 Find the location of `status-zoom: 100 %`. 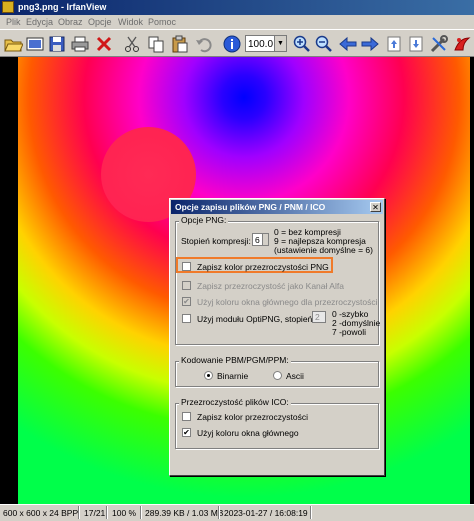

status-zoom: 100 % is located at coordinates (124, 513).